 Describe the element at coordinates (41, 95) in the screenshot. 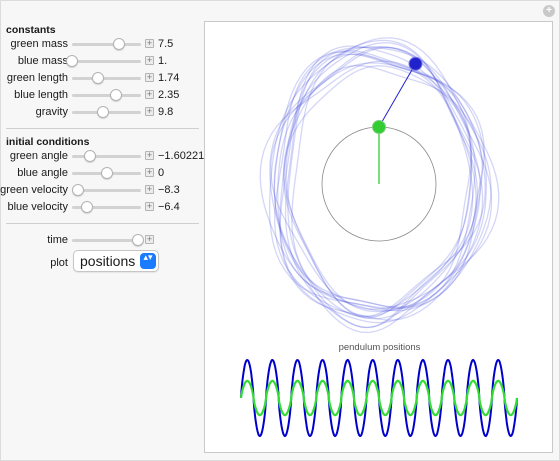

I see `control-label: blue length` at that location.